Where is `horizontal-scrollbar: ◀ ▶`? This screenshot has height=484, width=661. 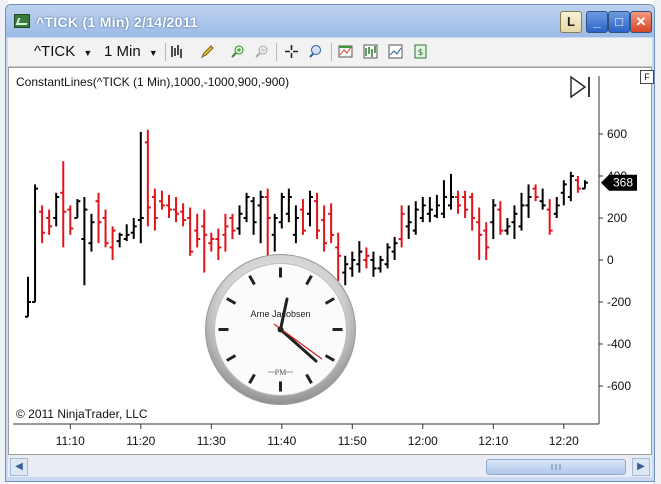
horizontal-scrollbar: ◀ ▶ is located at coordinates (330, 466).